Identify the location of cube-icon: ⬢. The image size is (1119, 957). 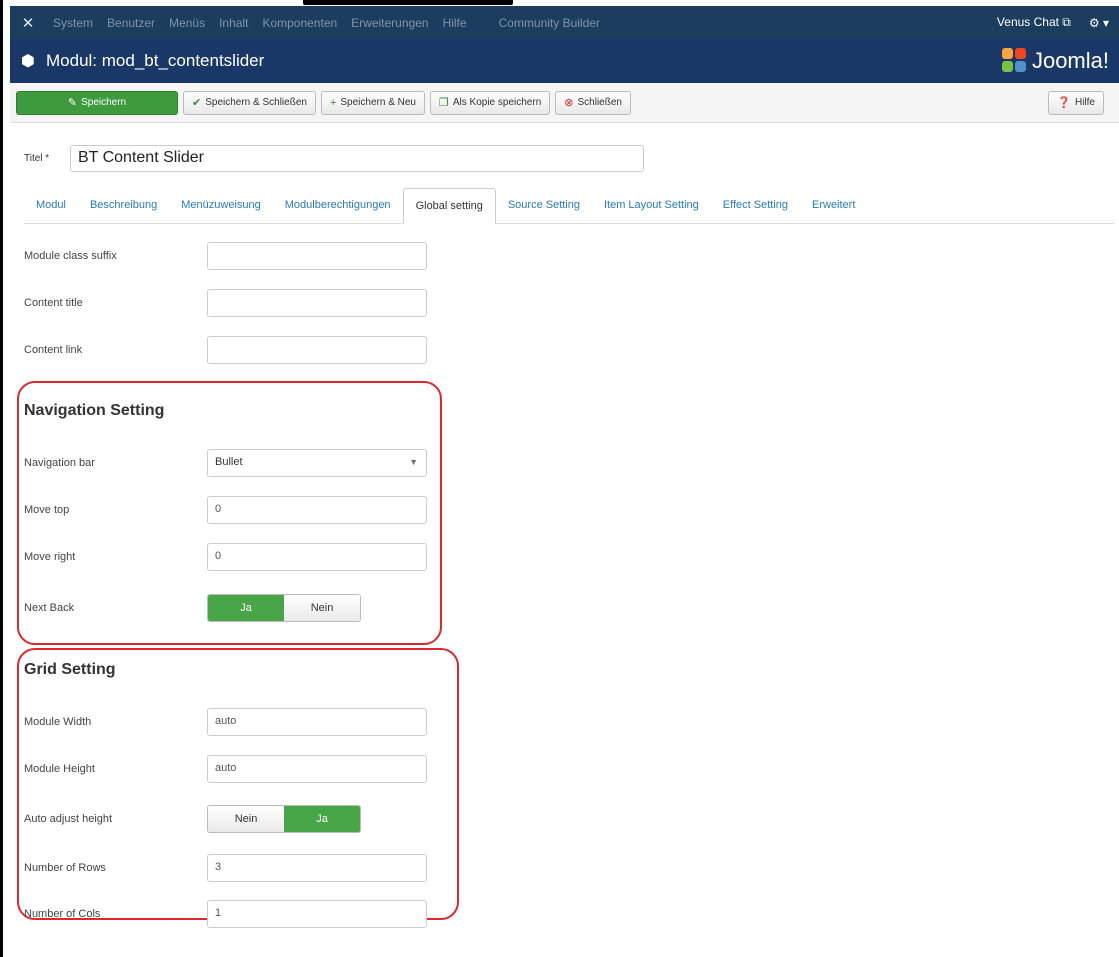
(28, 61).